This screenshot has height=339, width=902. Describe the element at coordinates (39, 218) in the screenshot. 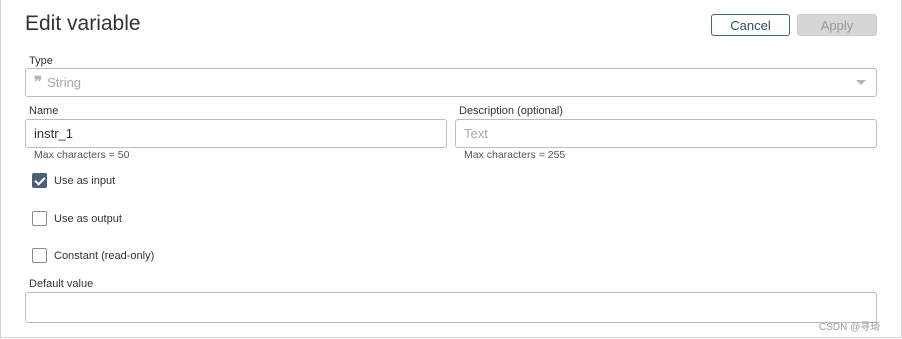

I see `use-as-output-checkbox` at that location.